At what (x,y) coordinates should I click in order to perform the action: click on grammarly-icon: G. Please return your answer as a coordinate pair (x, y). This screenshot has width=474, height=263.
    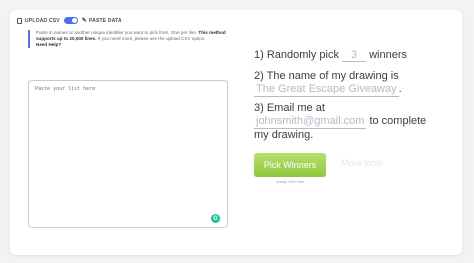
    Looking at the image, I should click on (215, 218).